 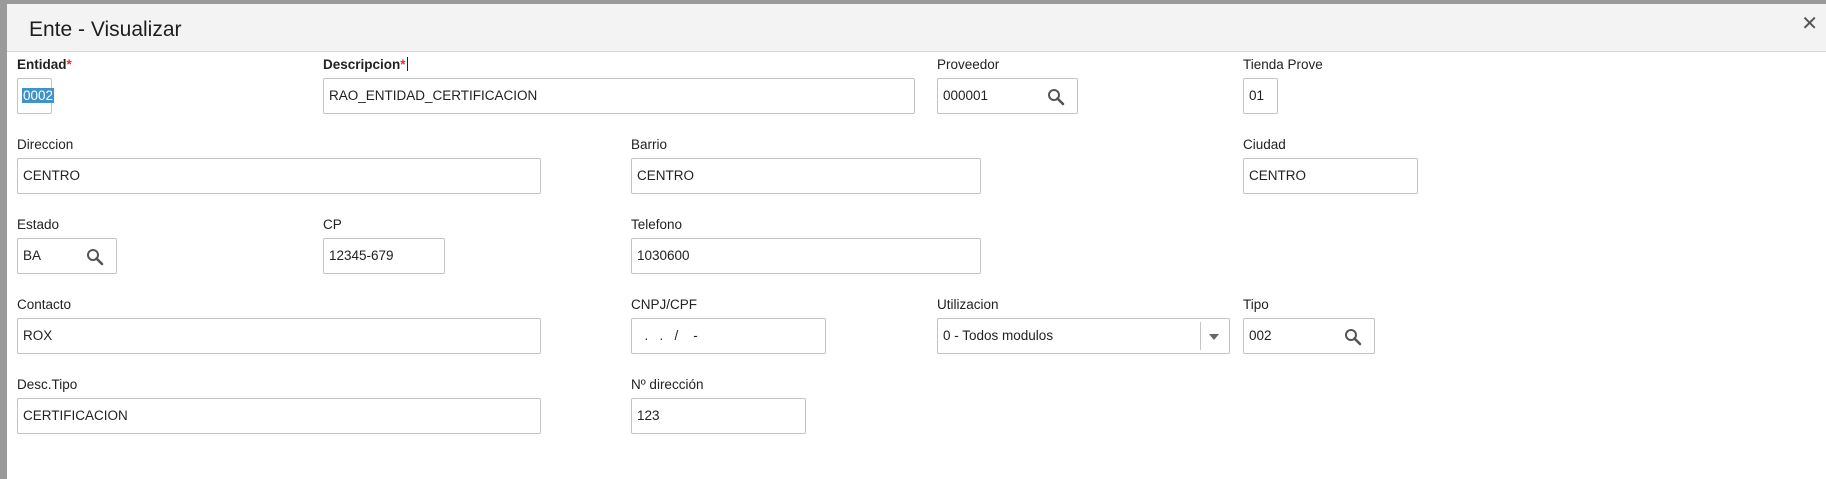 I want to click on n-direccion-label: Nº dirección, so click(x=667, y=384).